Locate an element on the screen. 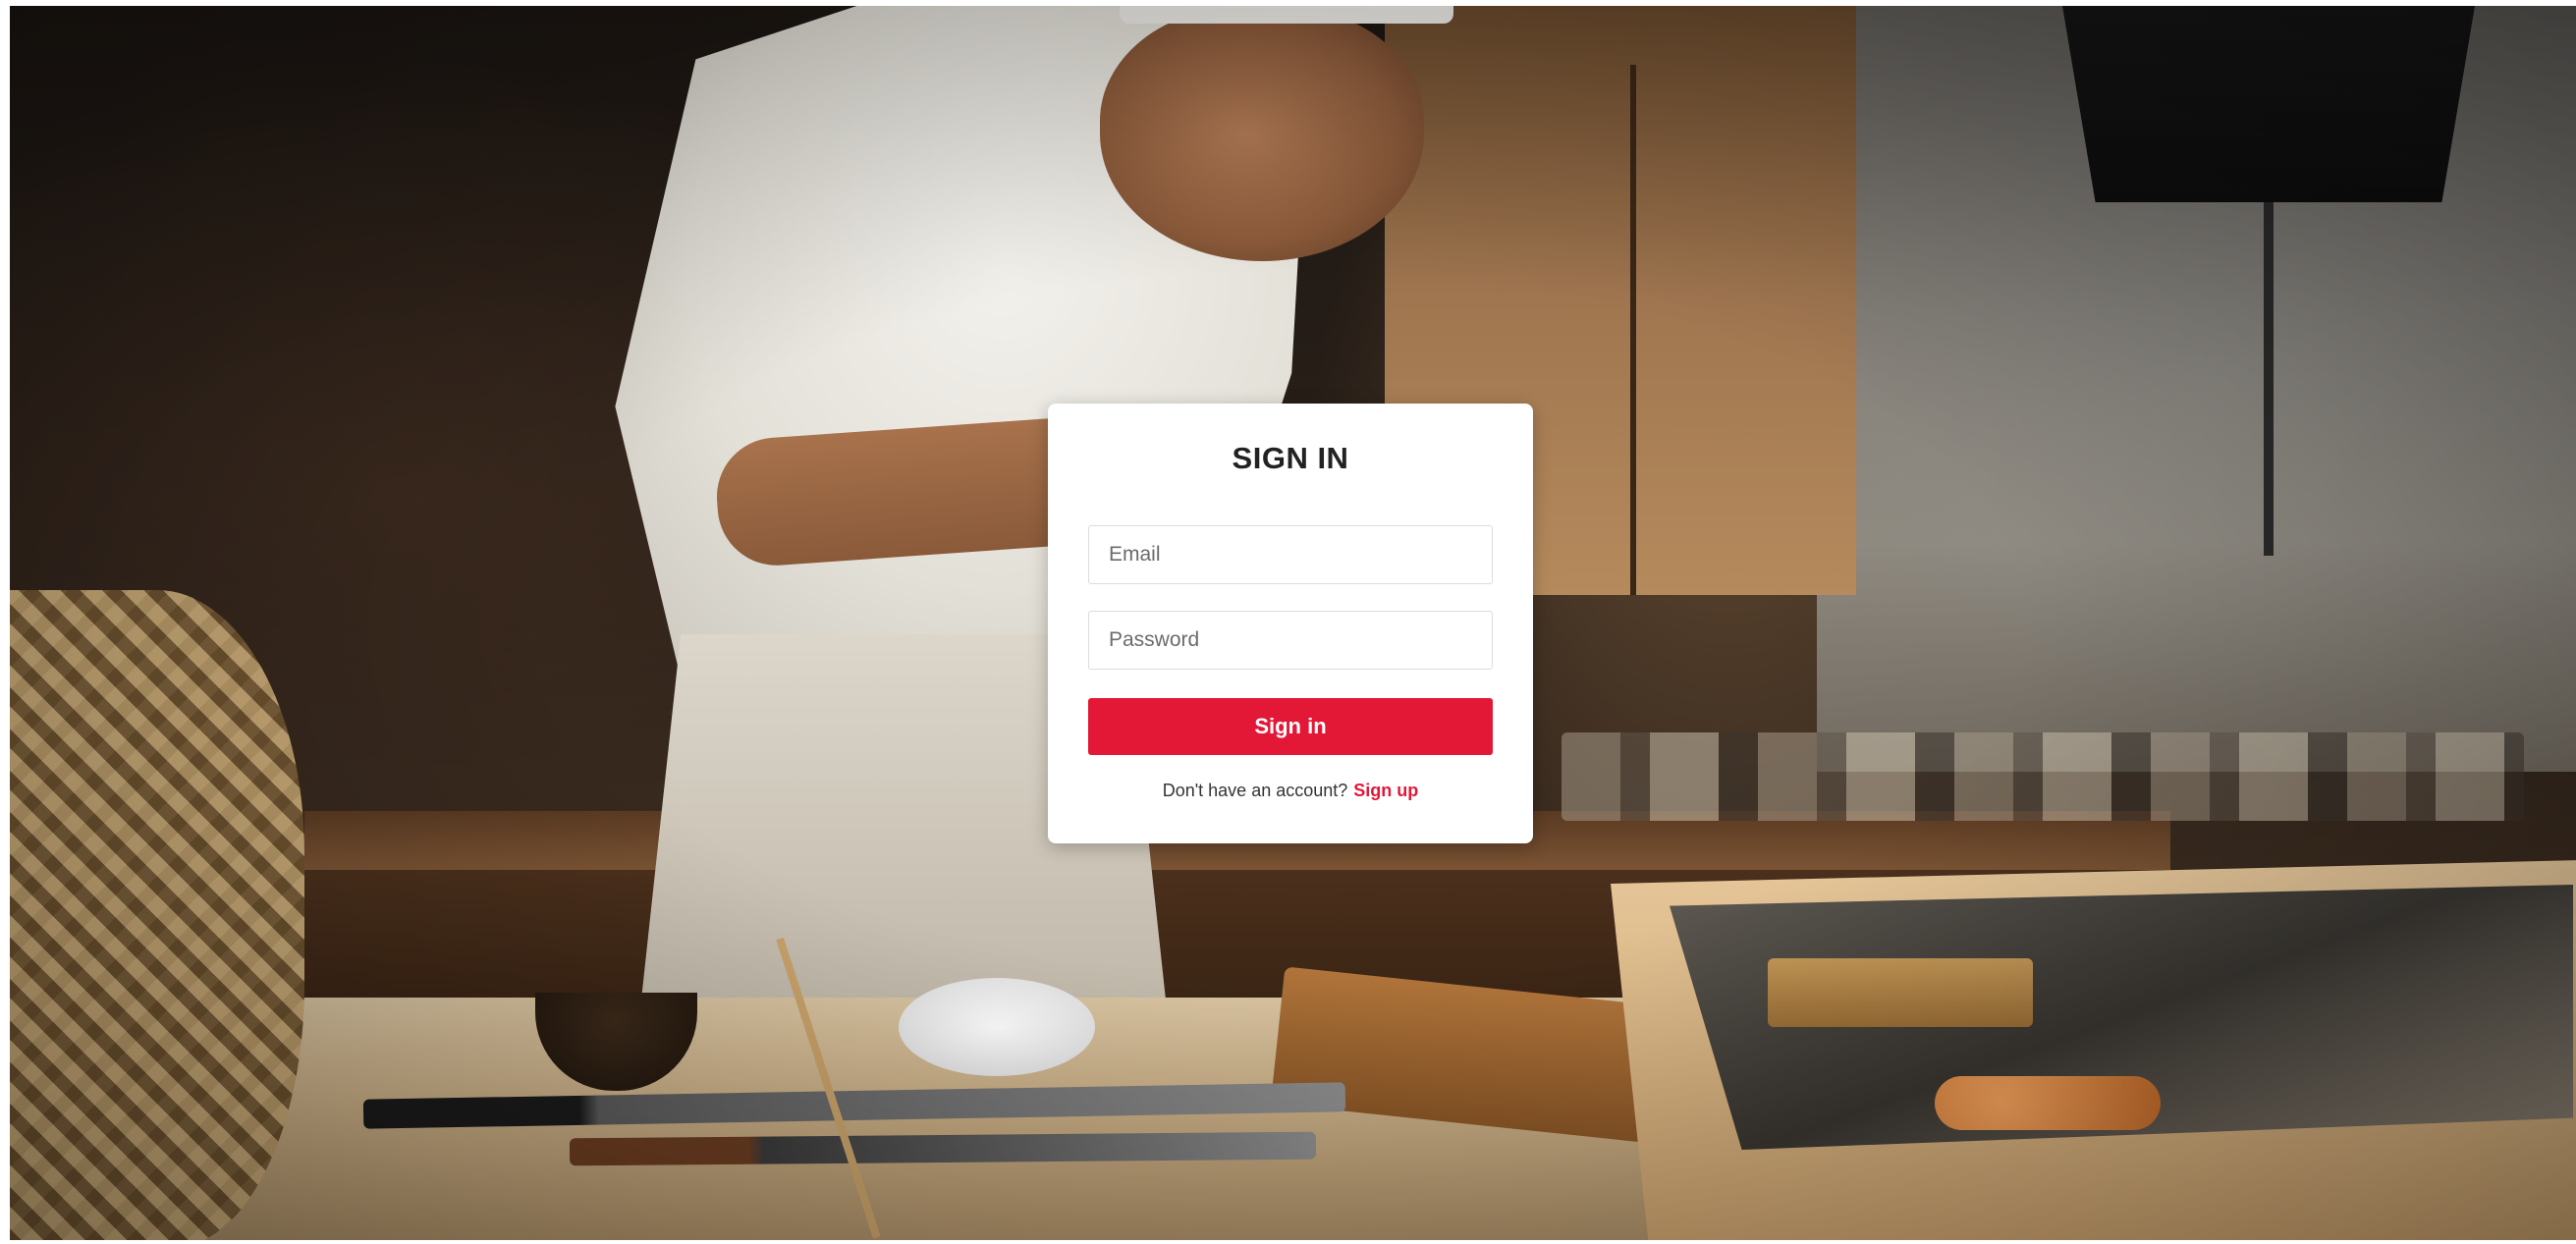 This screenshot has height=1244, width=2576. signup-prompt: Don't have an account? is located at coordinates (1255, 790).